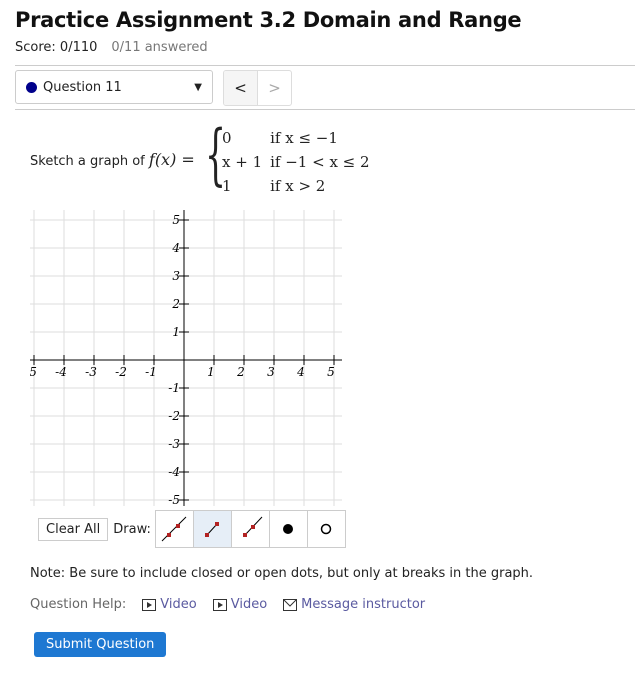 Image resolution: width=635 pixels, height=694 pixels. I want to click on question-select-label: Question 11, so click(82, 87).